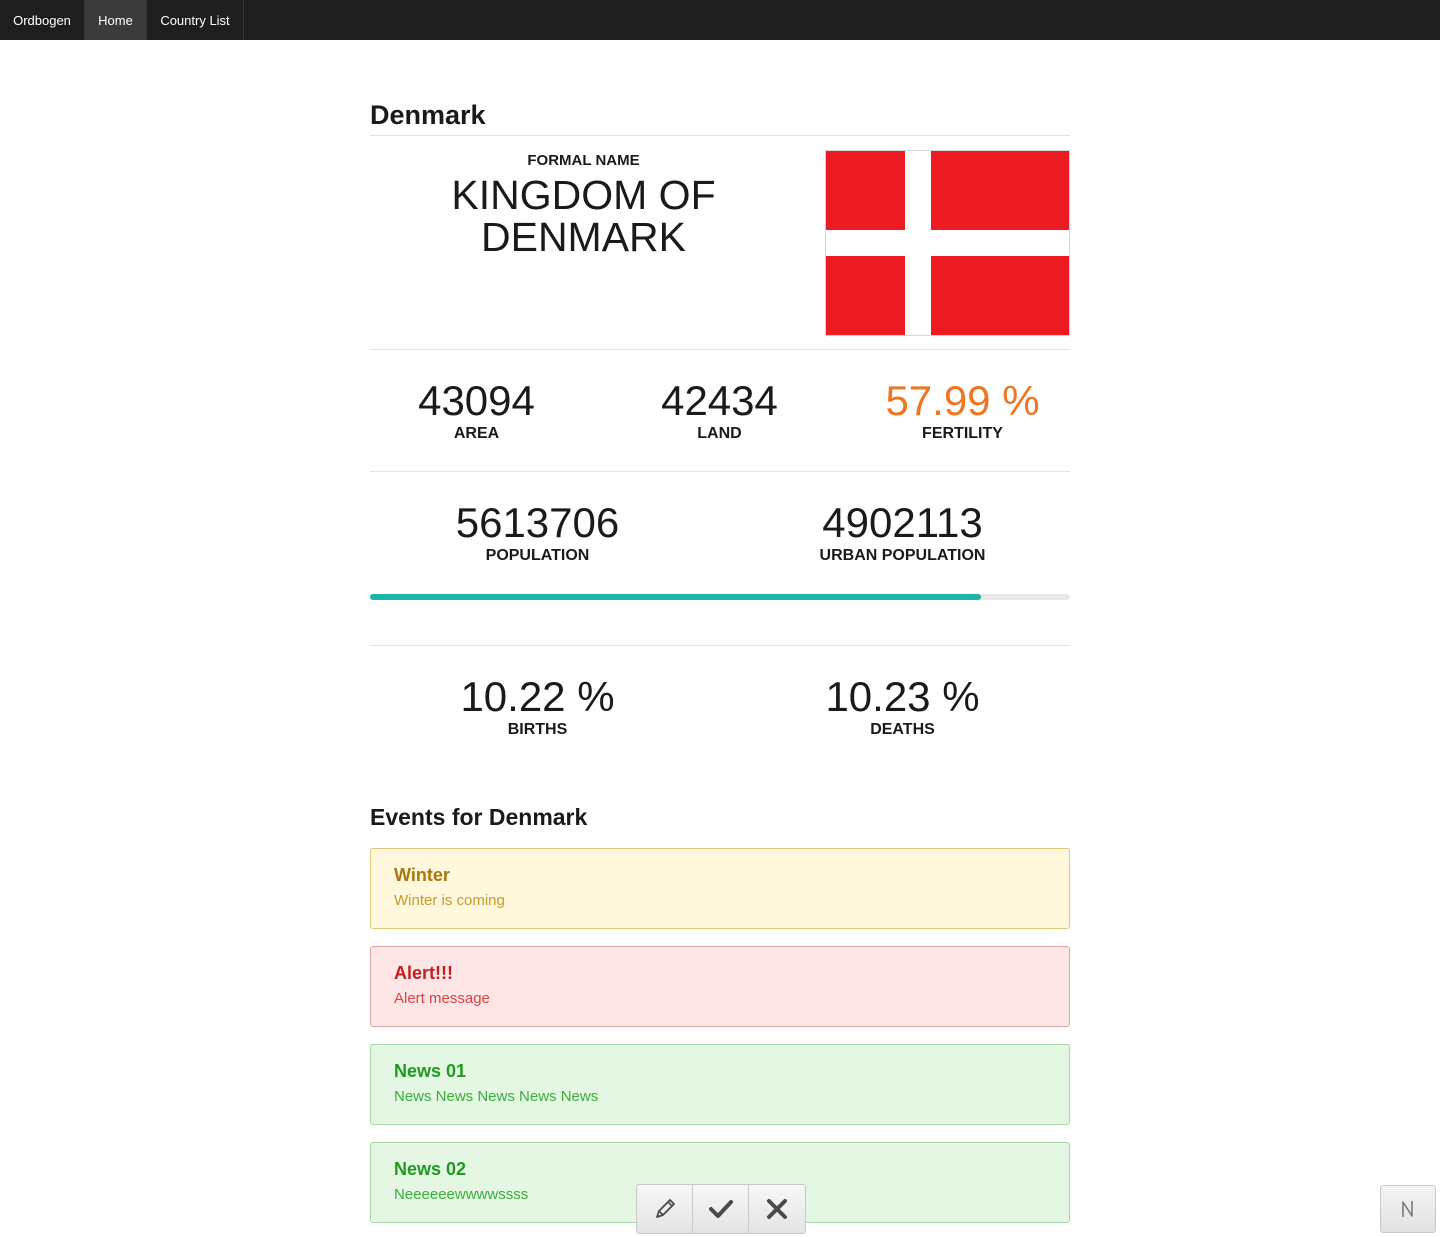 This screenshot has height=1237, width=1440. I want to click on formal-name-line-2: DENMARK, so click(583, 237).